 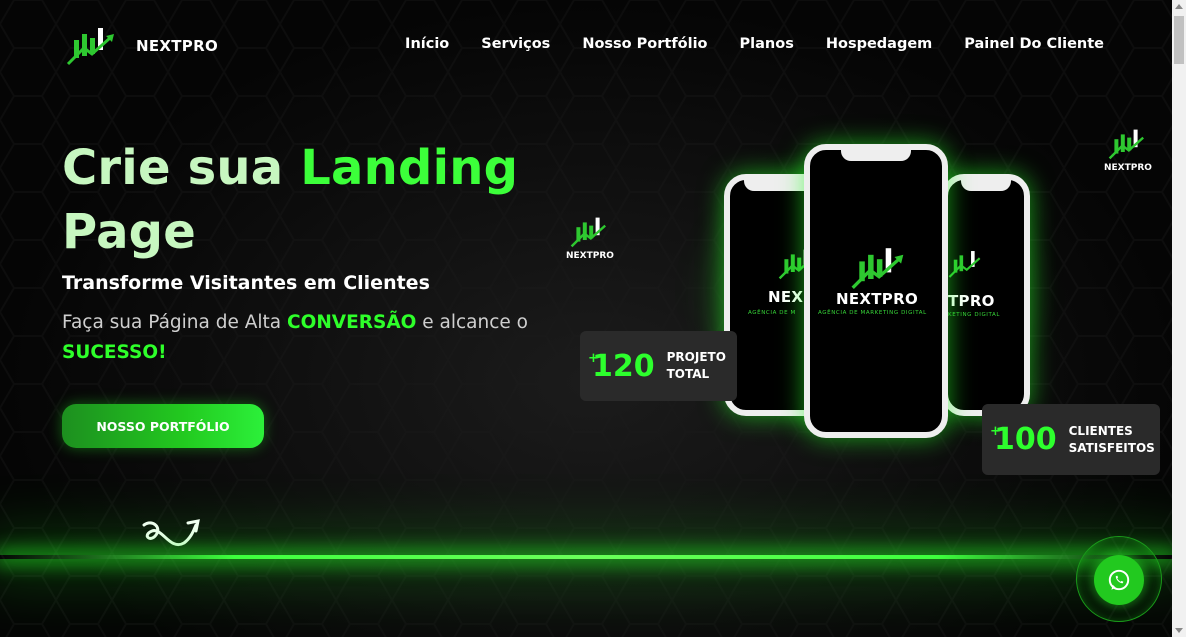 I want to click on phone-center-tagline: AGÊNCIA DE MARKETING DIGITAL, so click(x=872, y=313).